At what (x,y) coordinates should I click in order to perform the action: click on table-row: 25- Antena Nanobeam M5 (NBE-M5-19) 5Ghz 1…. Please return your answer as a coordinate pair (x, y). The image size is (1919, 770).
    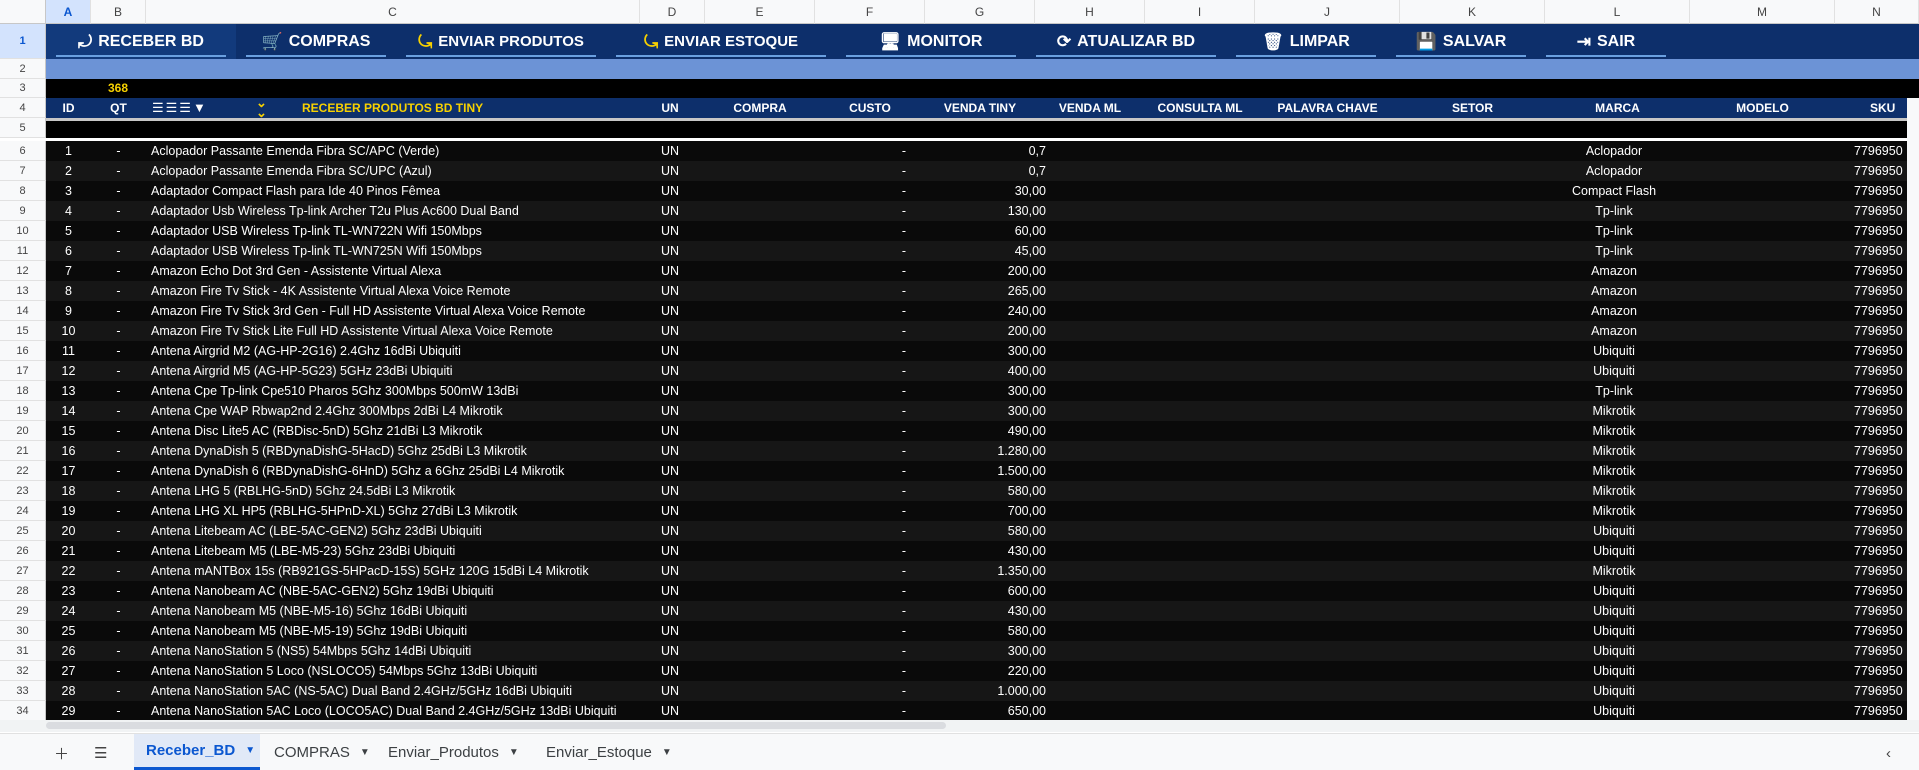
    Looking at the image, I should click on (982, 631).